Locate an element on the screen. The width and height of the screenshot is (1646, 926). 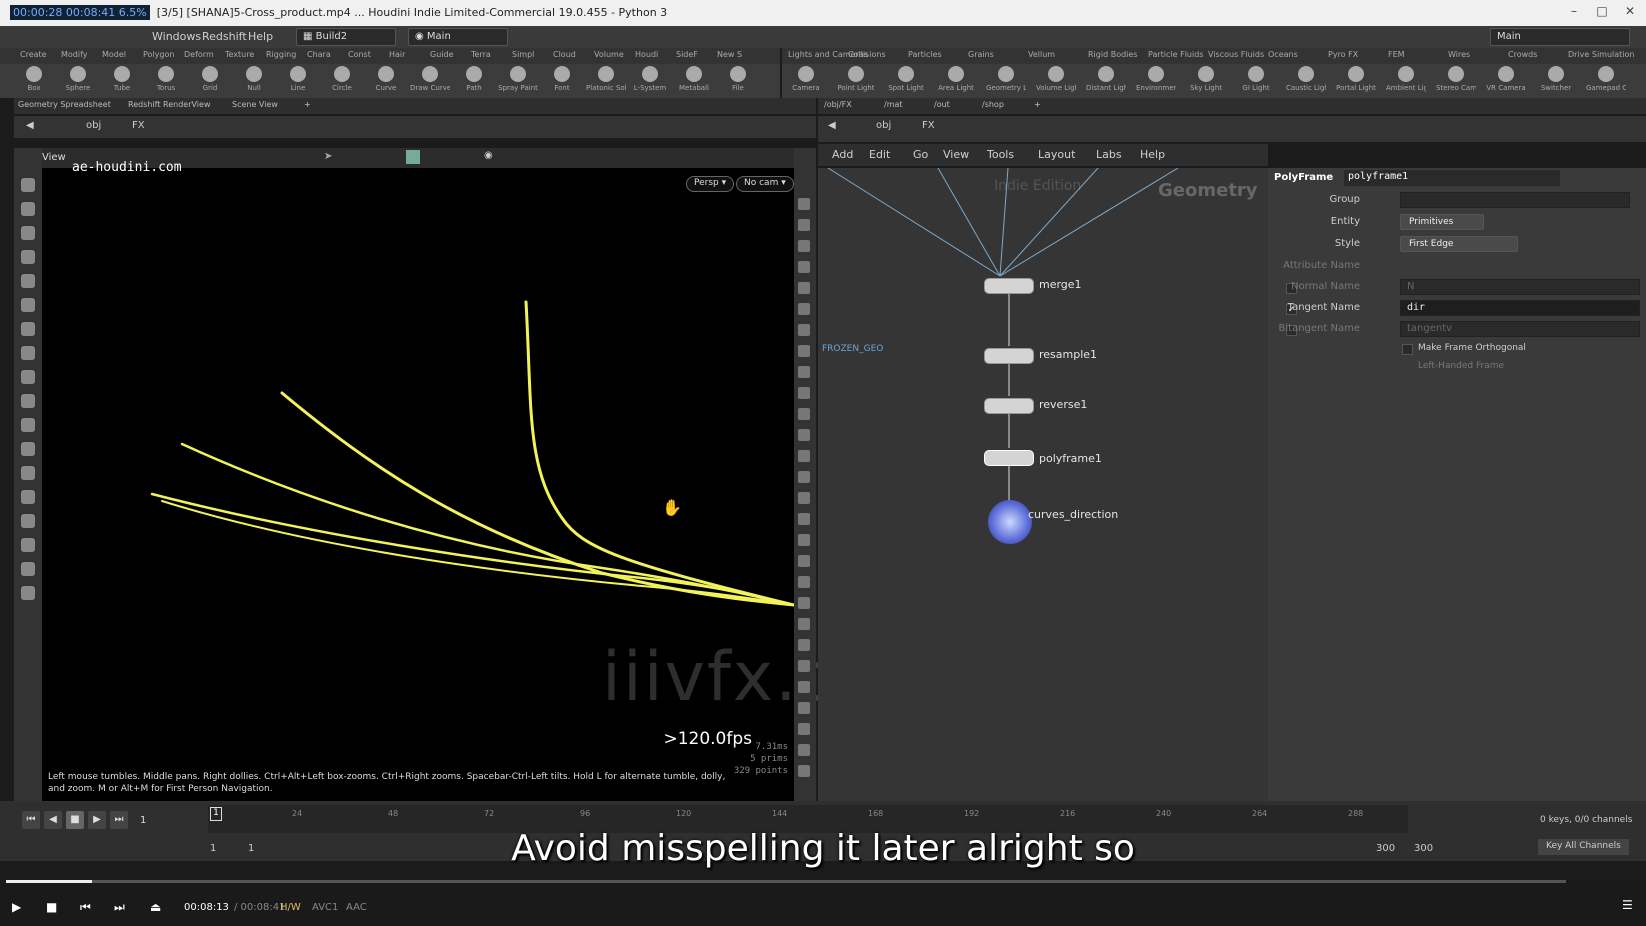
shelf-right-tool-3: Area Light is located at coordinates (956, 81).